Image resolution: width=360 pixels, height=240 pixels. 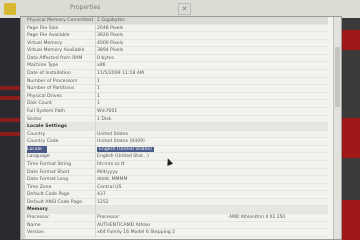 I want to click on property-row: Version x64 Family 16 Model 6 Stepping 2, so click(x=176, y=233).